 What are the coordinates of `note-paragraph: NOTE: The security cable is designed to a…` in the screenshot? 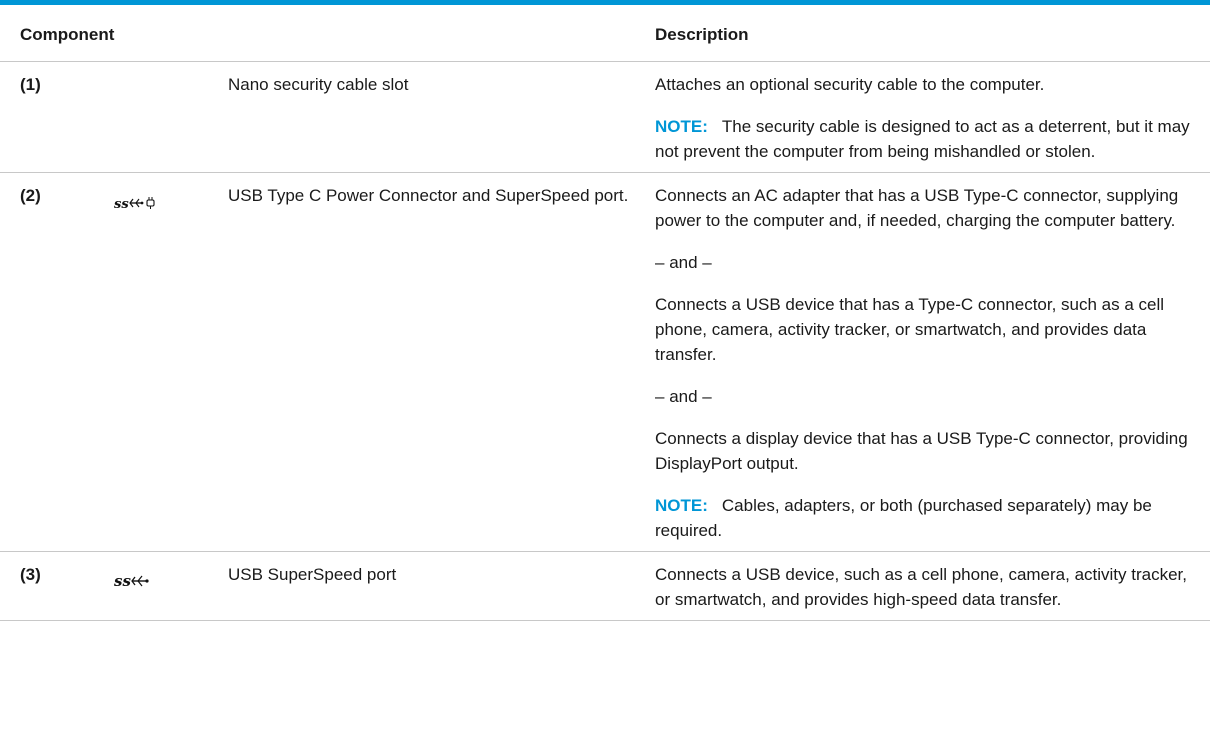 It's located at (922, 139).